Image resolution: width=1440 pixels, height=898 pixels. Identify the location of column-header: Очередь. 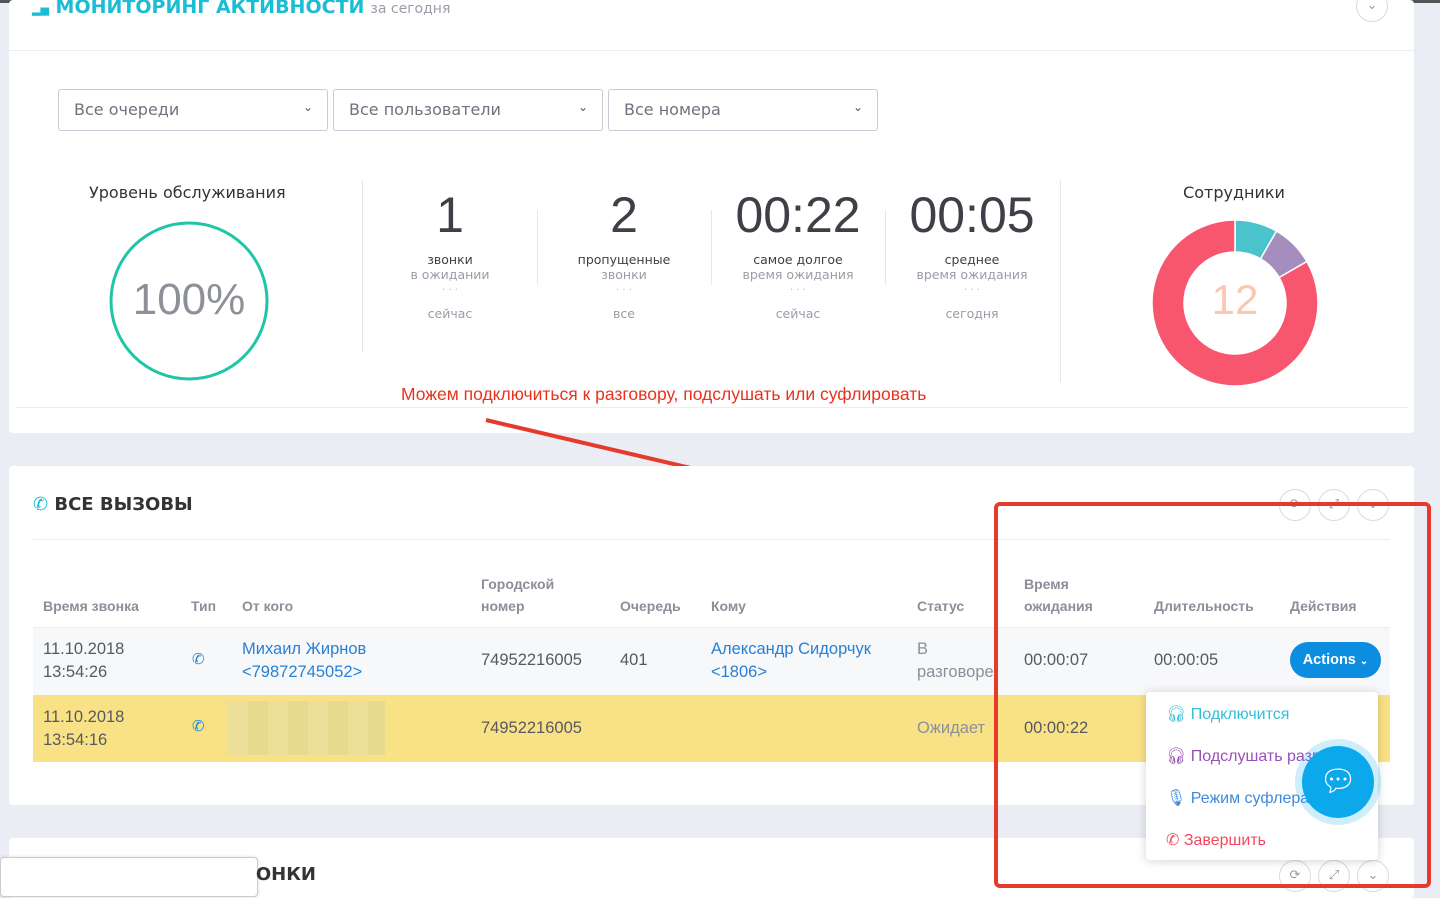
(650, 606).